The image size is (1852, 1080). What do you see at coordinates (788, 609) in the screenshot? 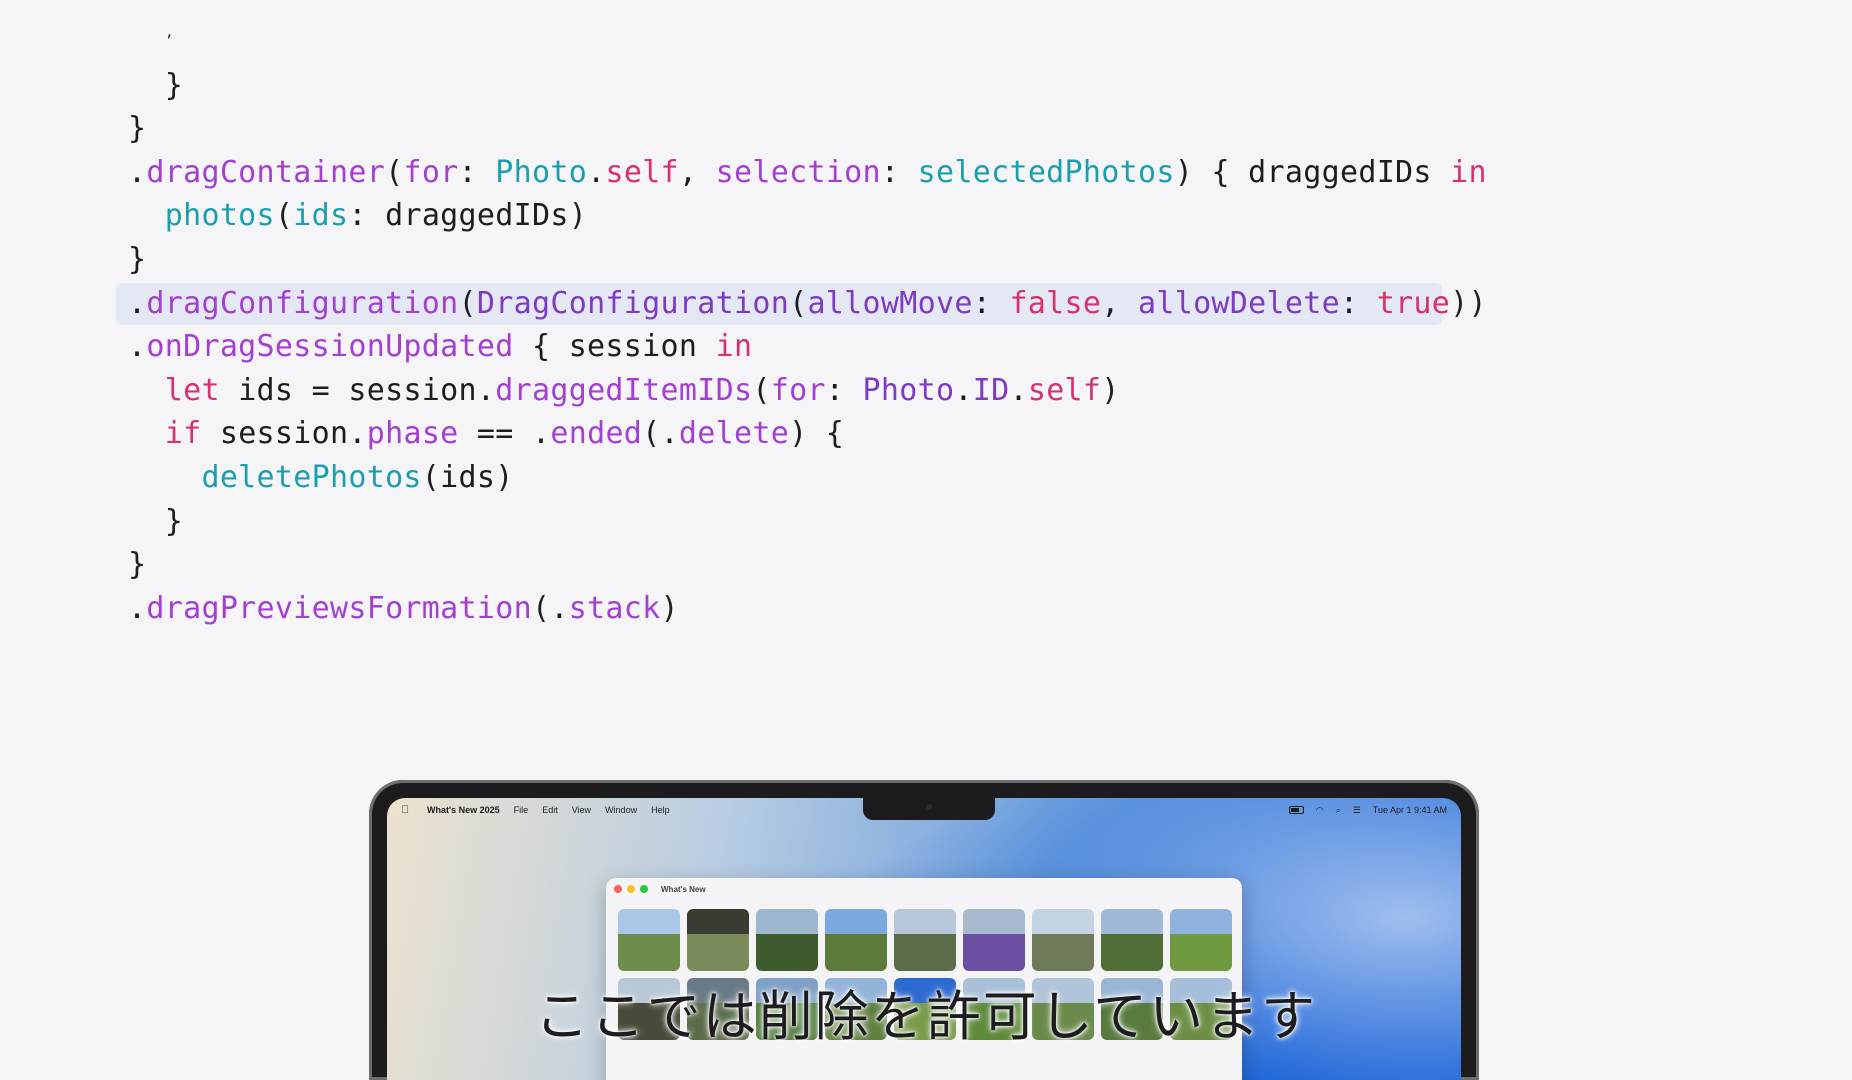
I see `code-line: .dragPreviewsFormation(.stack)` at bounding box center [788, 609].